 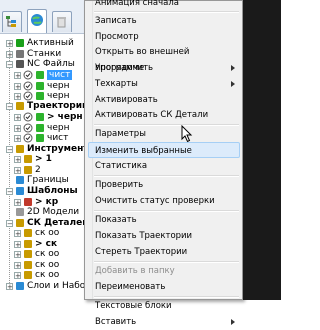 What do you see at coordinates (168, 134) in the screenshot?
I see `menu-item: Параметры` at bounding box center [168, 134].